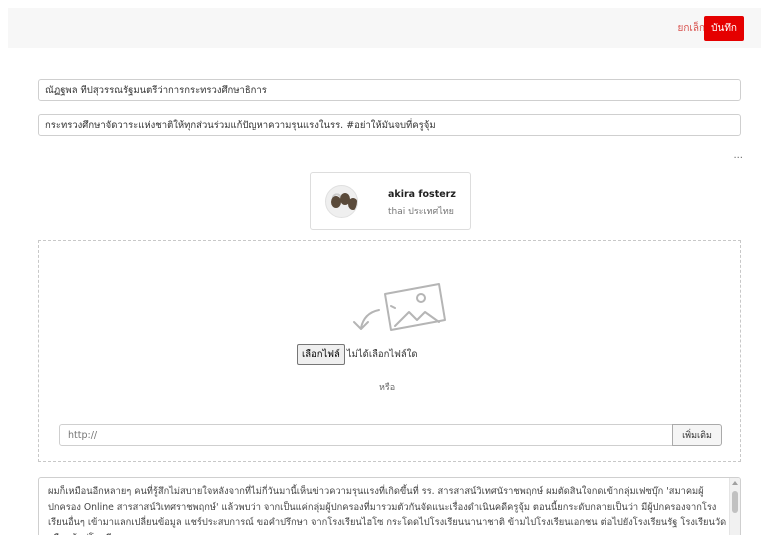 This screenshot has width=761, height=535. What do you see at coordinates (389, 125) in the screenshot?
I see `subtitle-input` at bounding box center [389, 125].